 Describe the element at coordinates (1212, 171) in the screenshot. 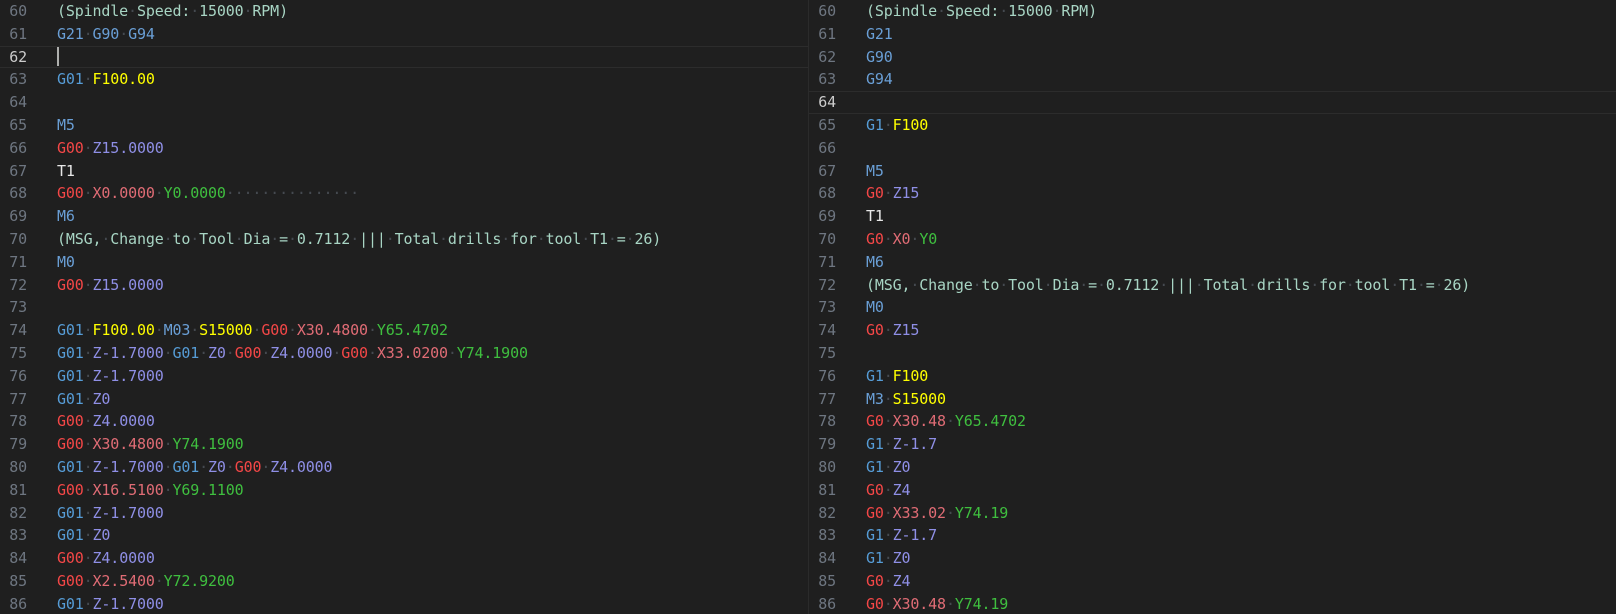

I see `code-line: 67 M5` at that location.